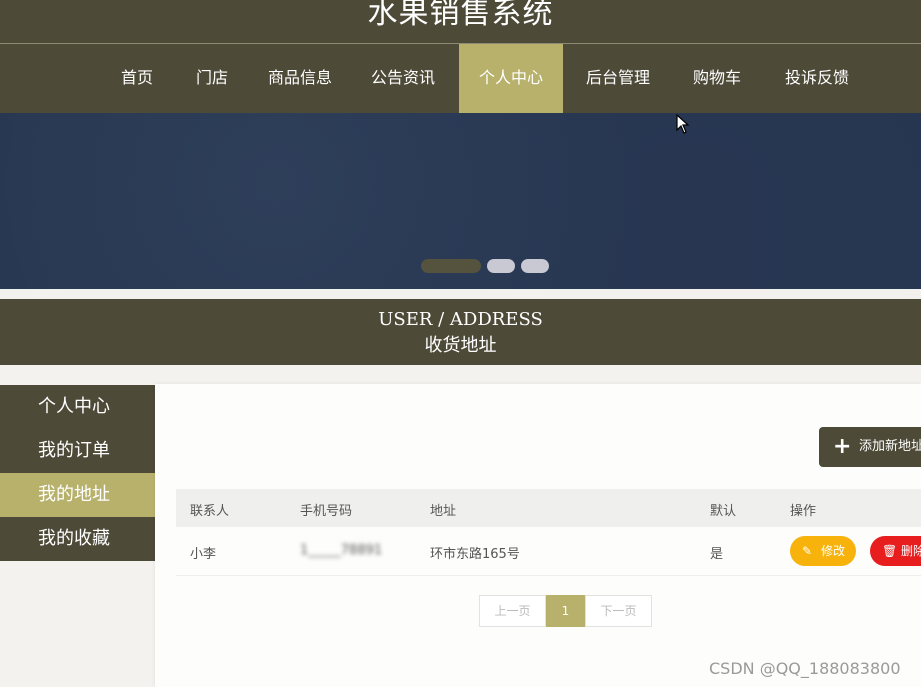 The height and width of the screenshot is (687, 921). What do you see at coordinates (723, 511) in the screenshot?
I see `col-default: 默认` at bounding box center [723, 511].